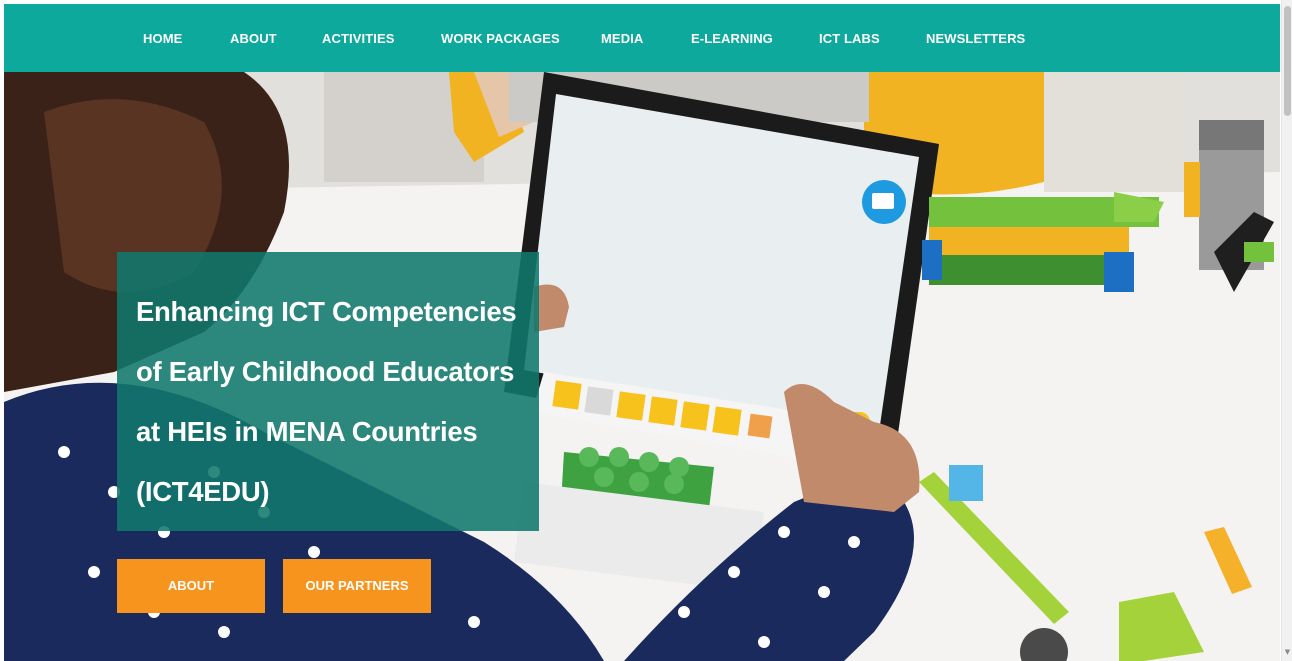 Image resolution: width=1292 pixels, height=661 pixels. What do you see at coordinates (1286, 330) in the screenshot?
I see `page-scrollbar: ▼` at bounding box center [1286, 330].